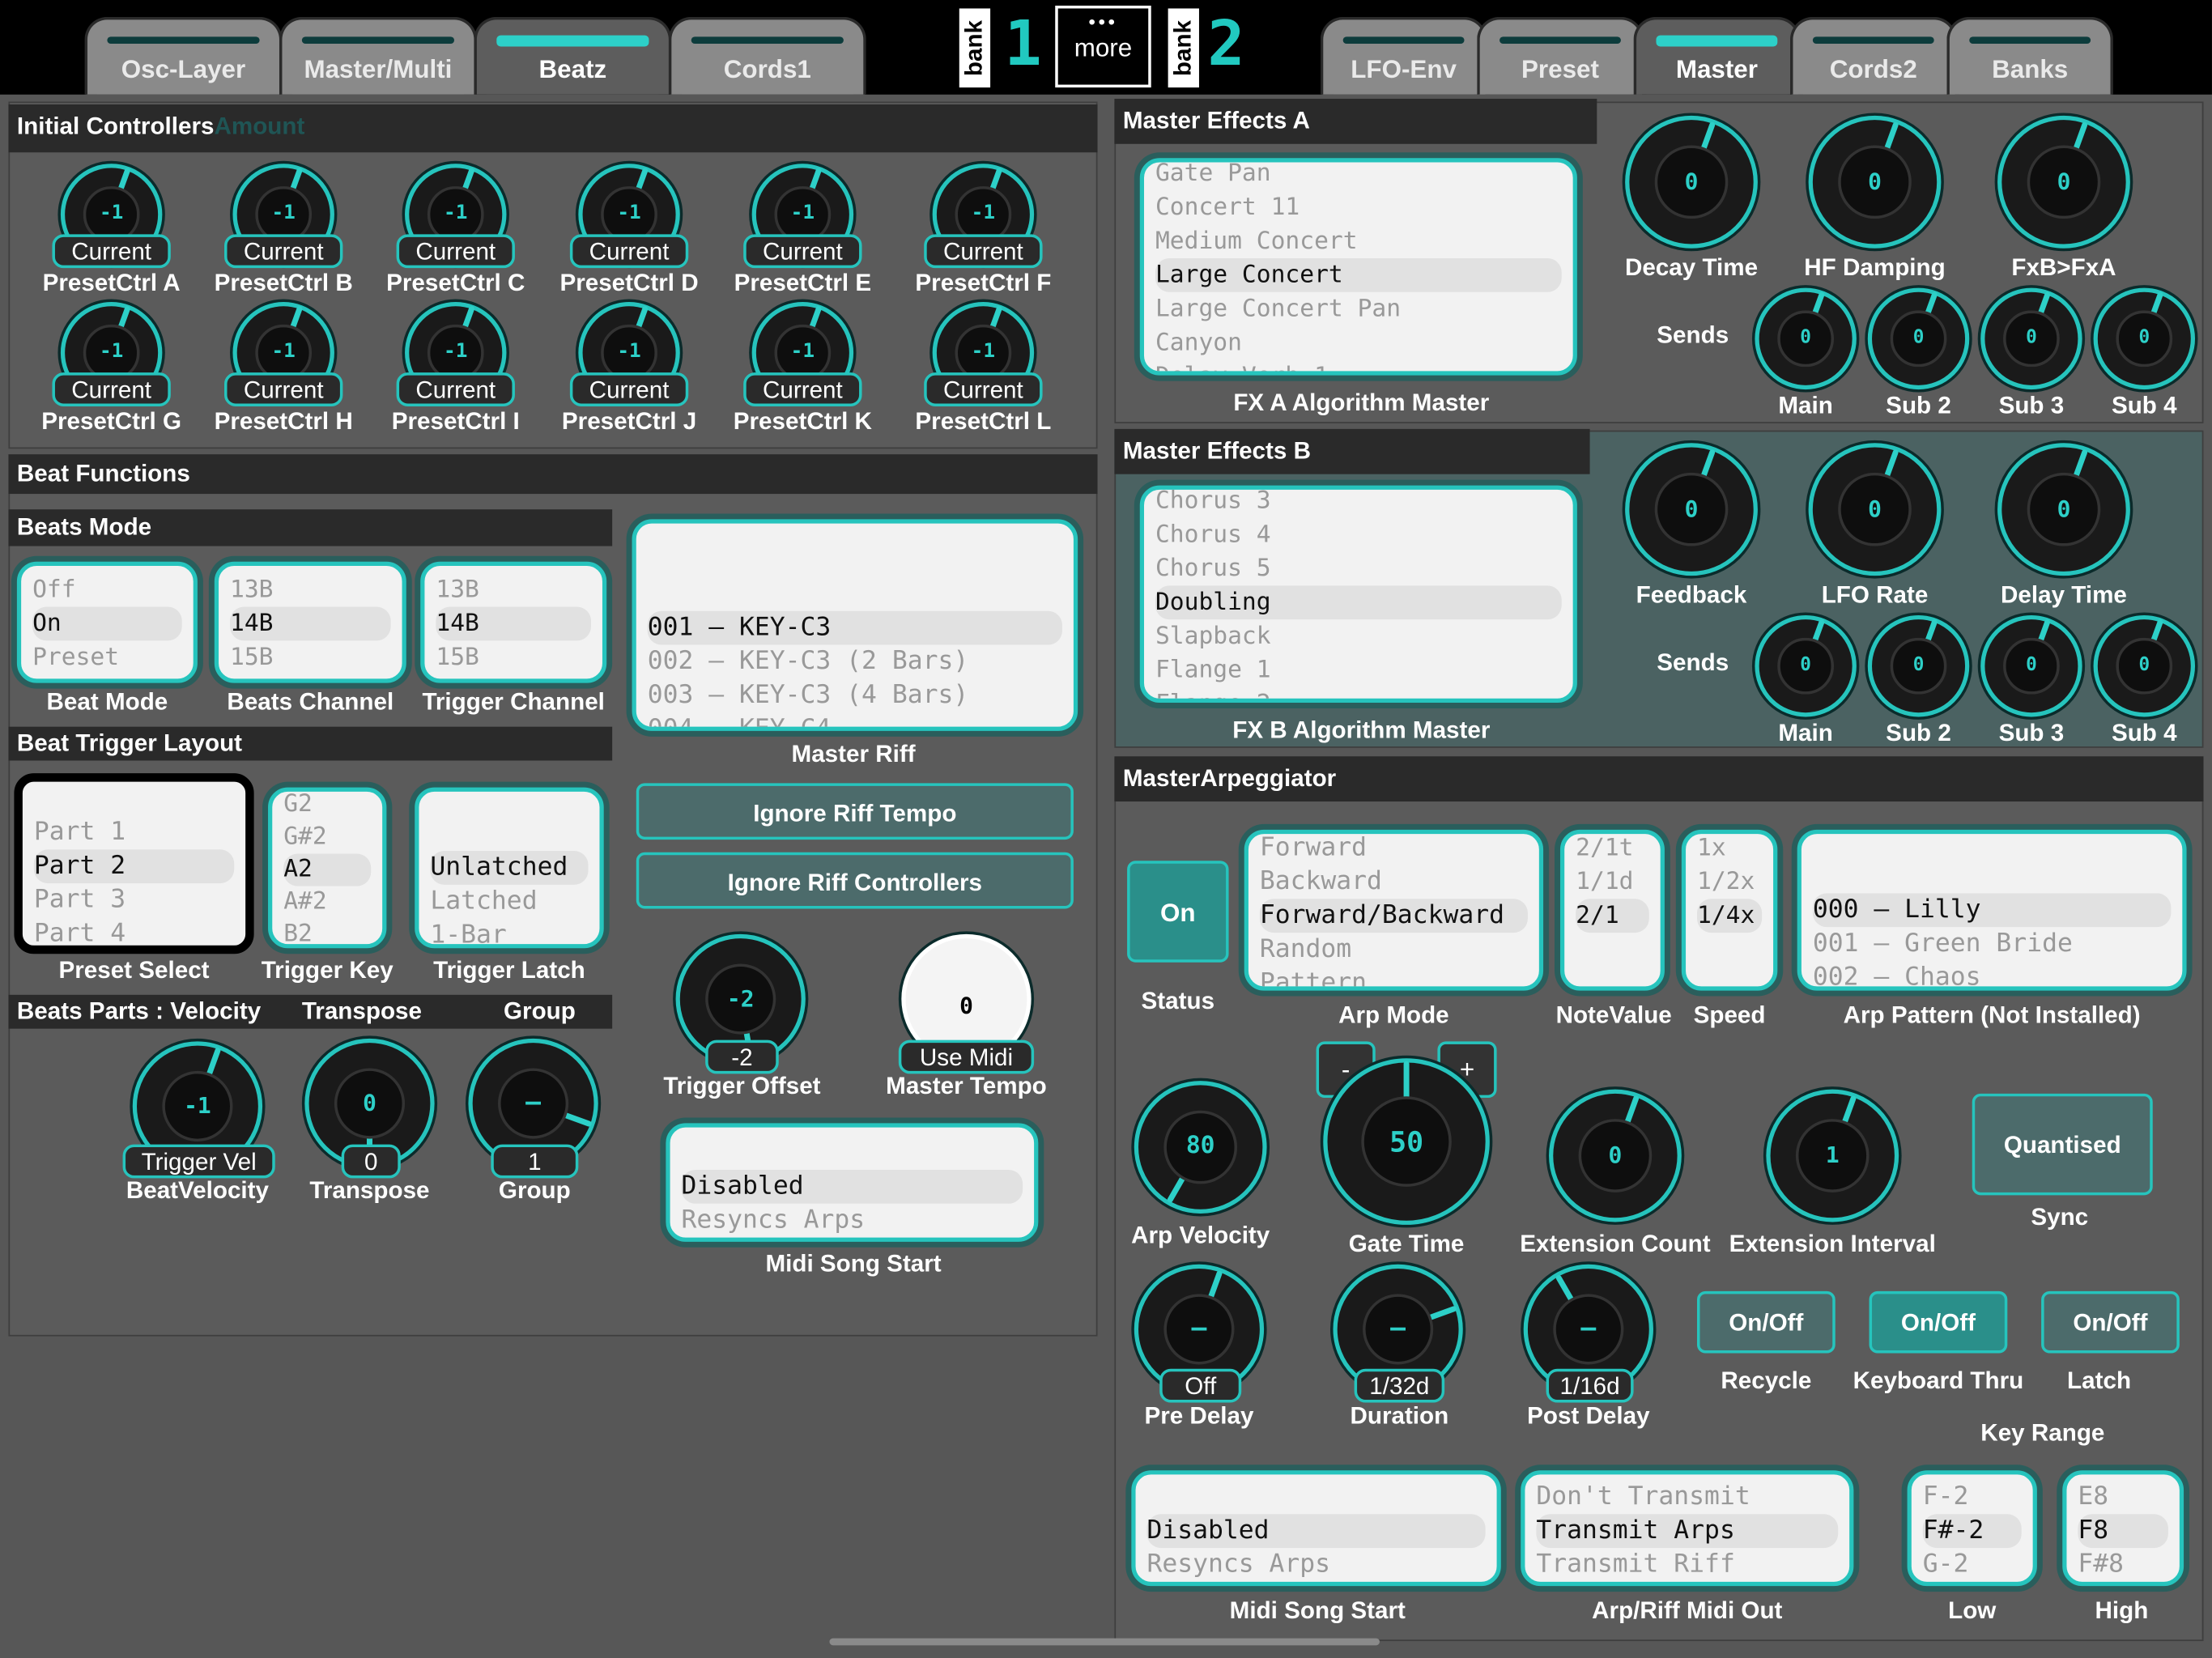  What do you see at coordinates (378, 55) in the screenshot?
I see `tab-left-master-multi: Master/Multi` at bounding box center [378, 55].